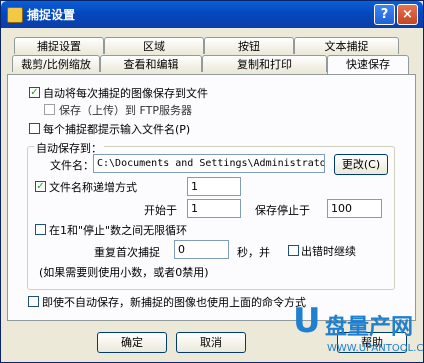 This screenshot has width=424, height=363. I want to click on continue-checkbox, so click(293, 250).